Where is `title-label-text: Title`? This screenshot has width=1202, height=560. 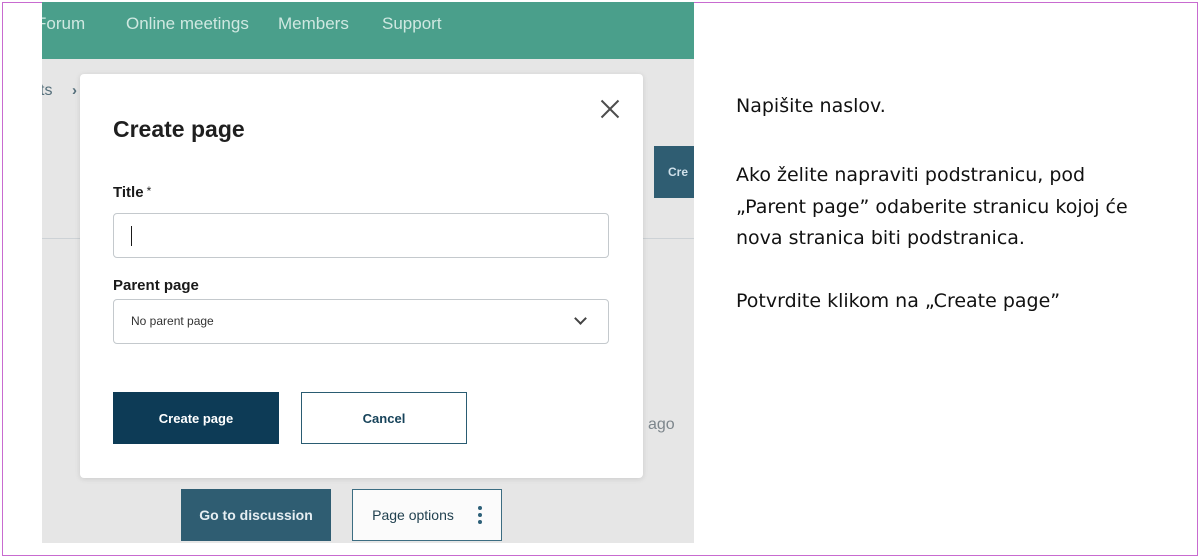 title-label-text: Title is located at coordinates (128, 192).